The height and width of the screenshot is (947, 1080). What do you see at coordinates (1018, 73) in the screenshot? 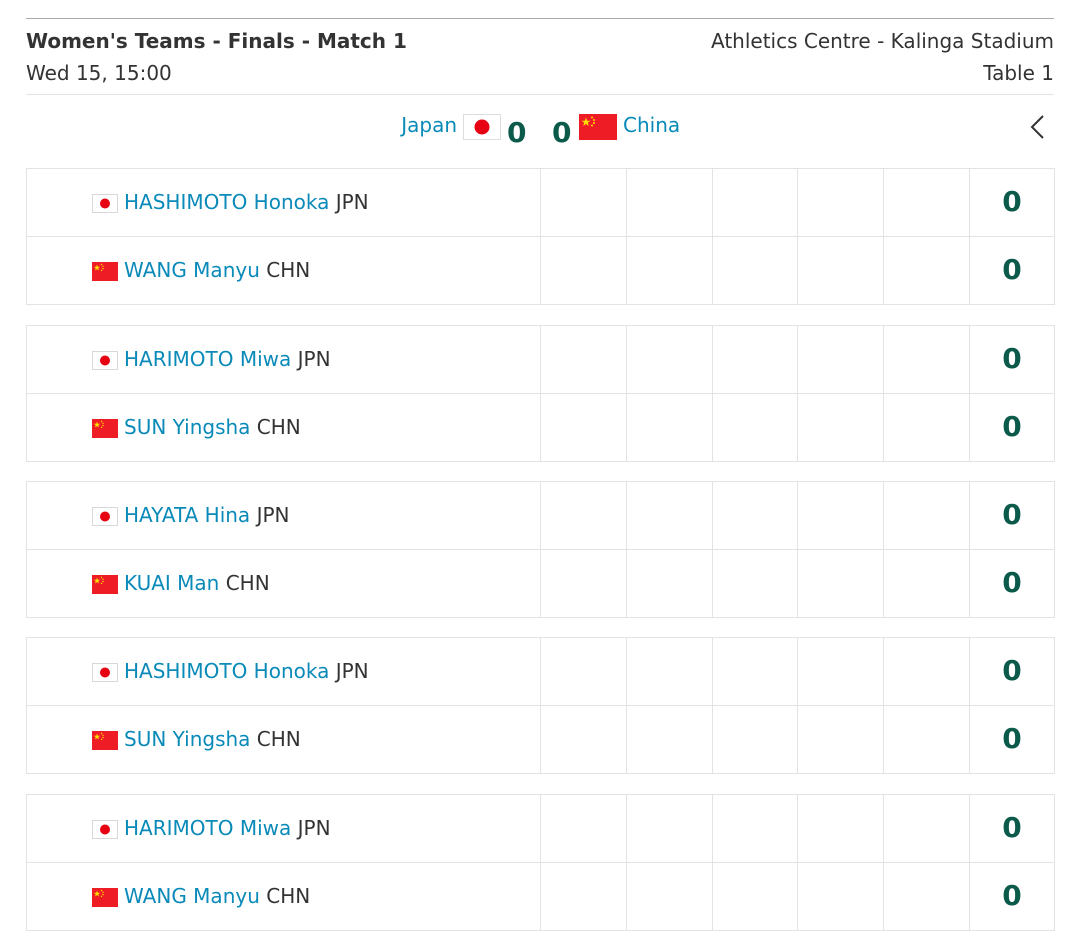
I see `table-number: Table 1` at bounding box center [1018, 73].